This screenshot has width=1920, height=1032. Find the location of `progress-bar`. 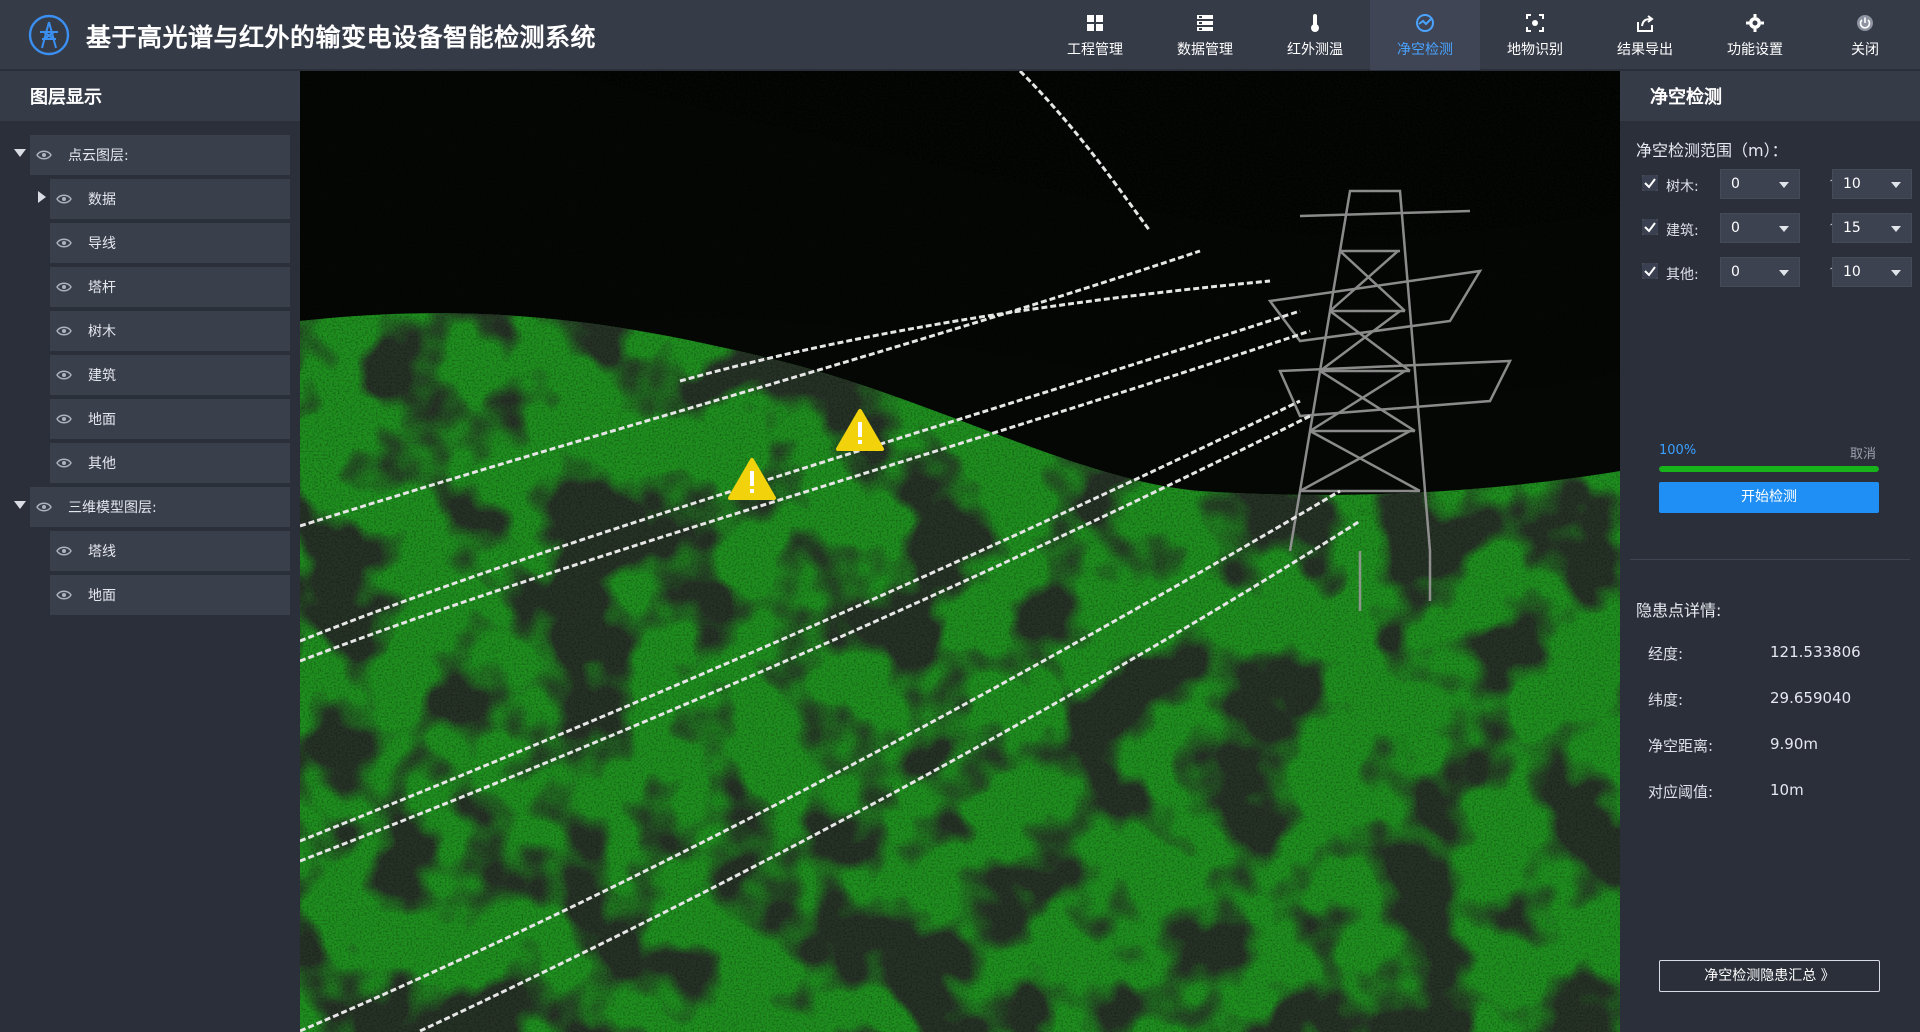

progress-bar is located at coordinates (1769, 469).